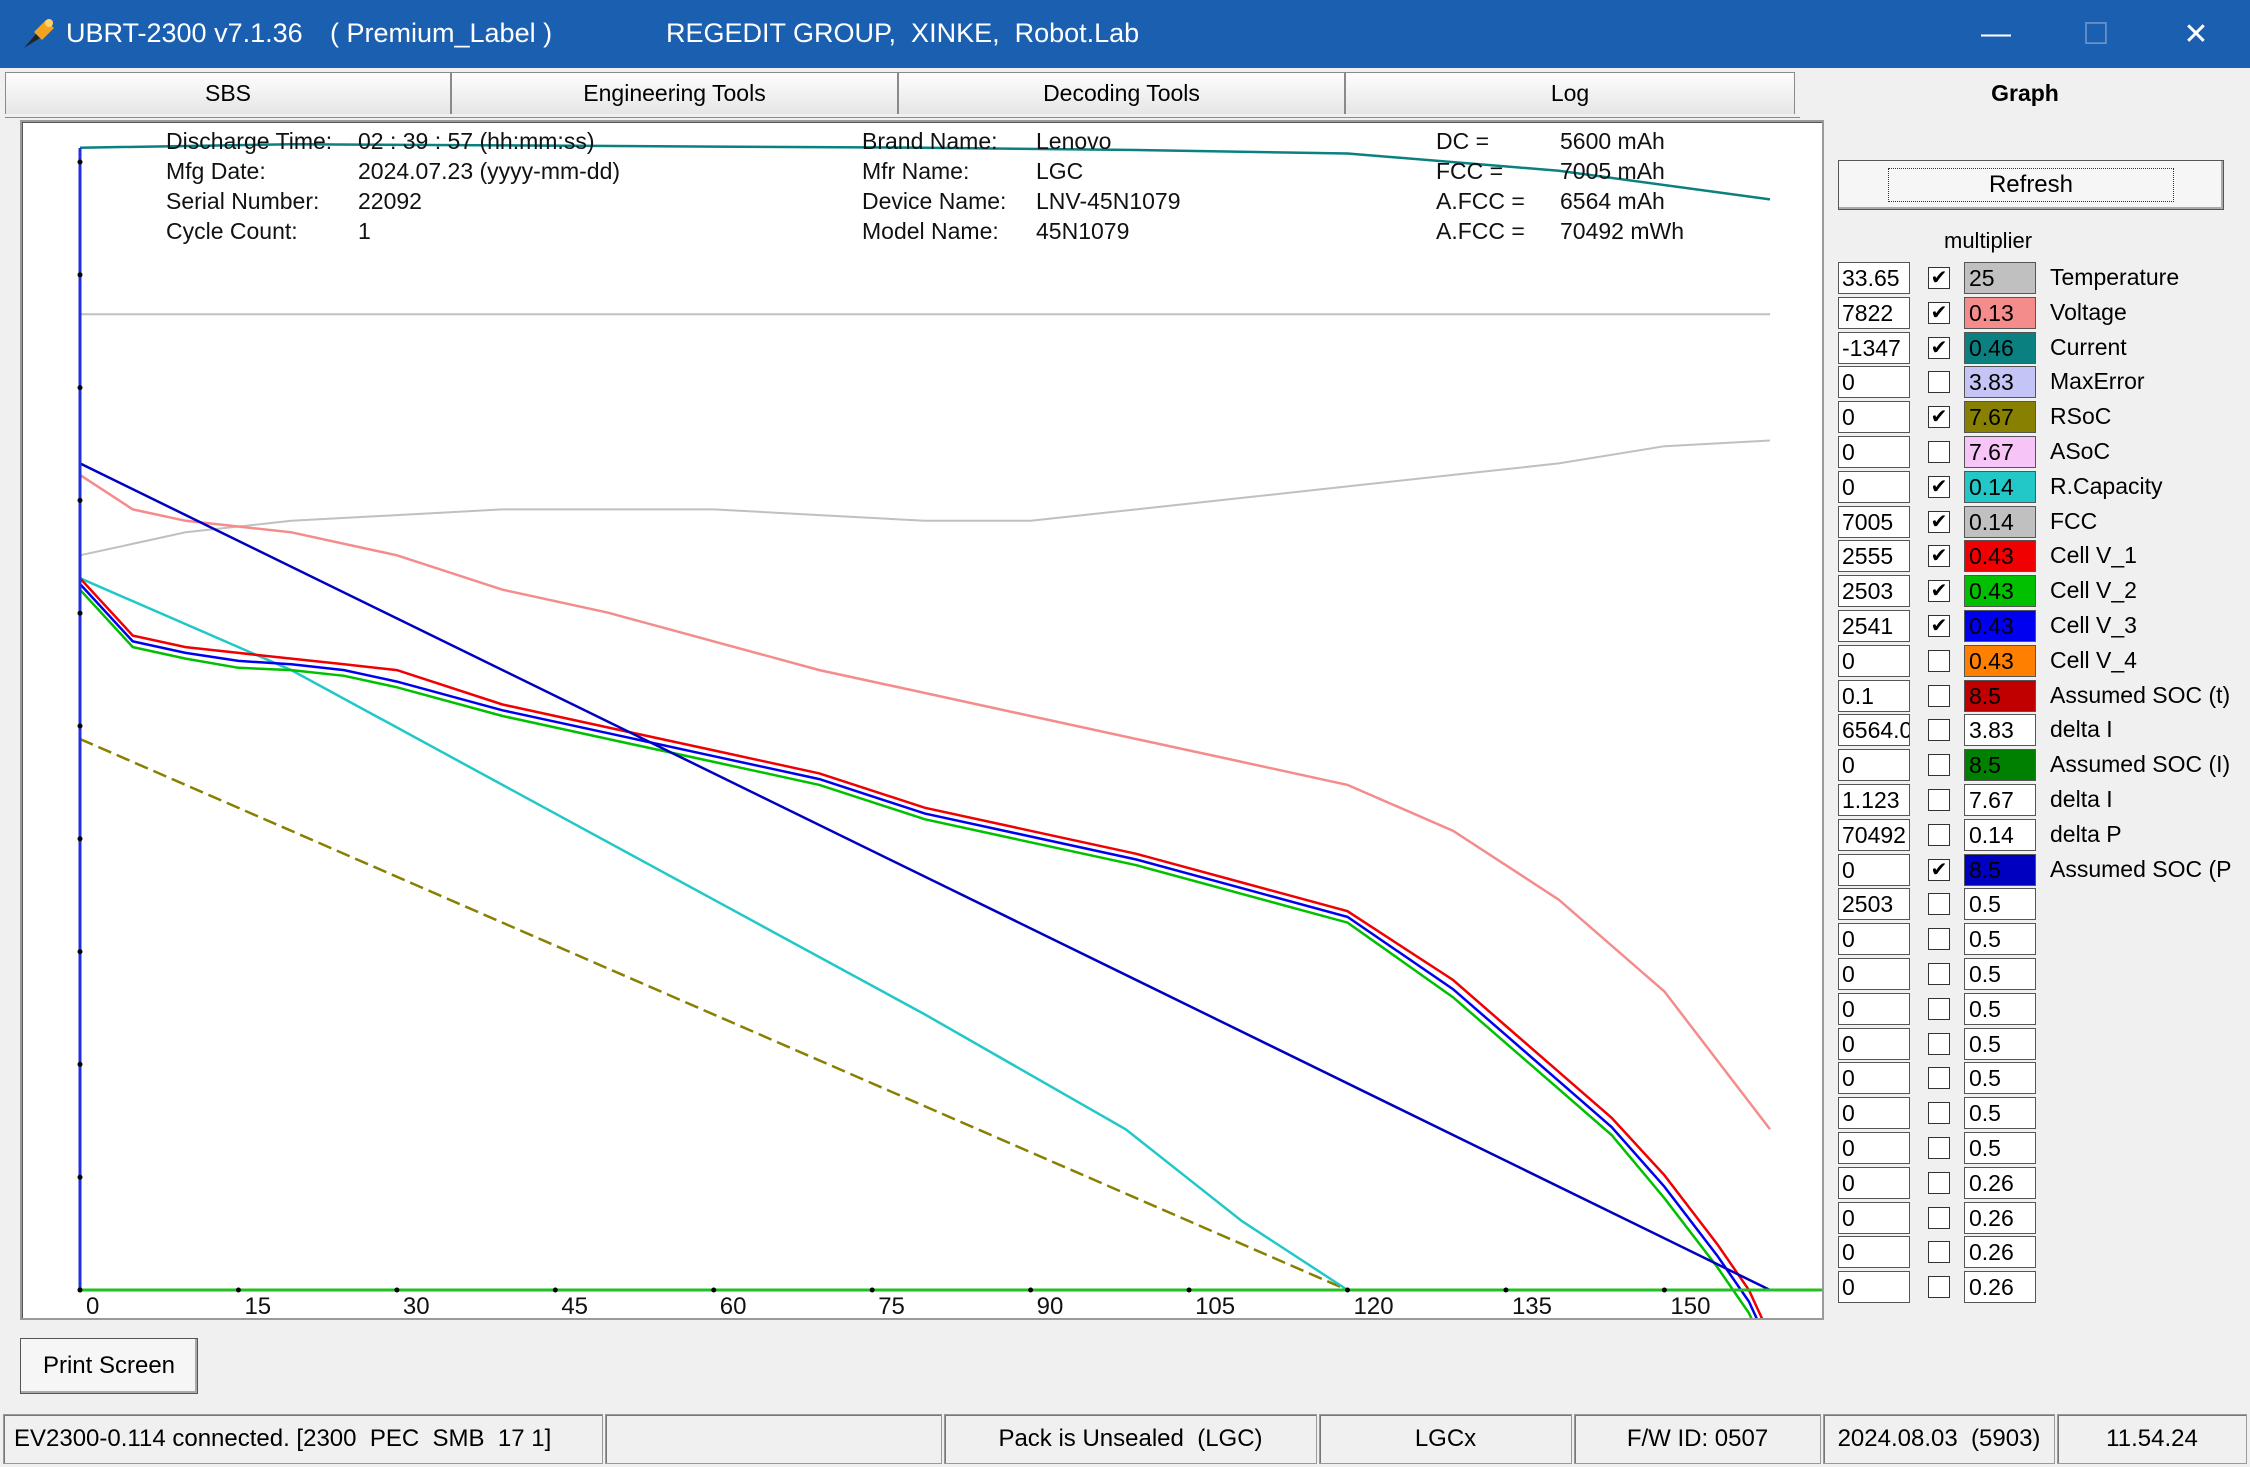 The image size is (2250, 1467). I want to click on tab-sbs: SBS, so click(228, 93).